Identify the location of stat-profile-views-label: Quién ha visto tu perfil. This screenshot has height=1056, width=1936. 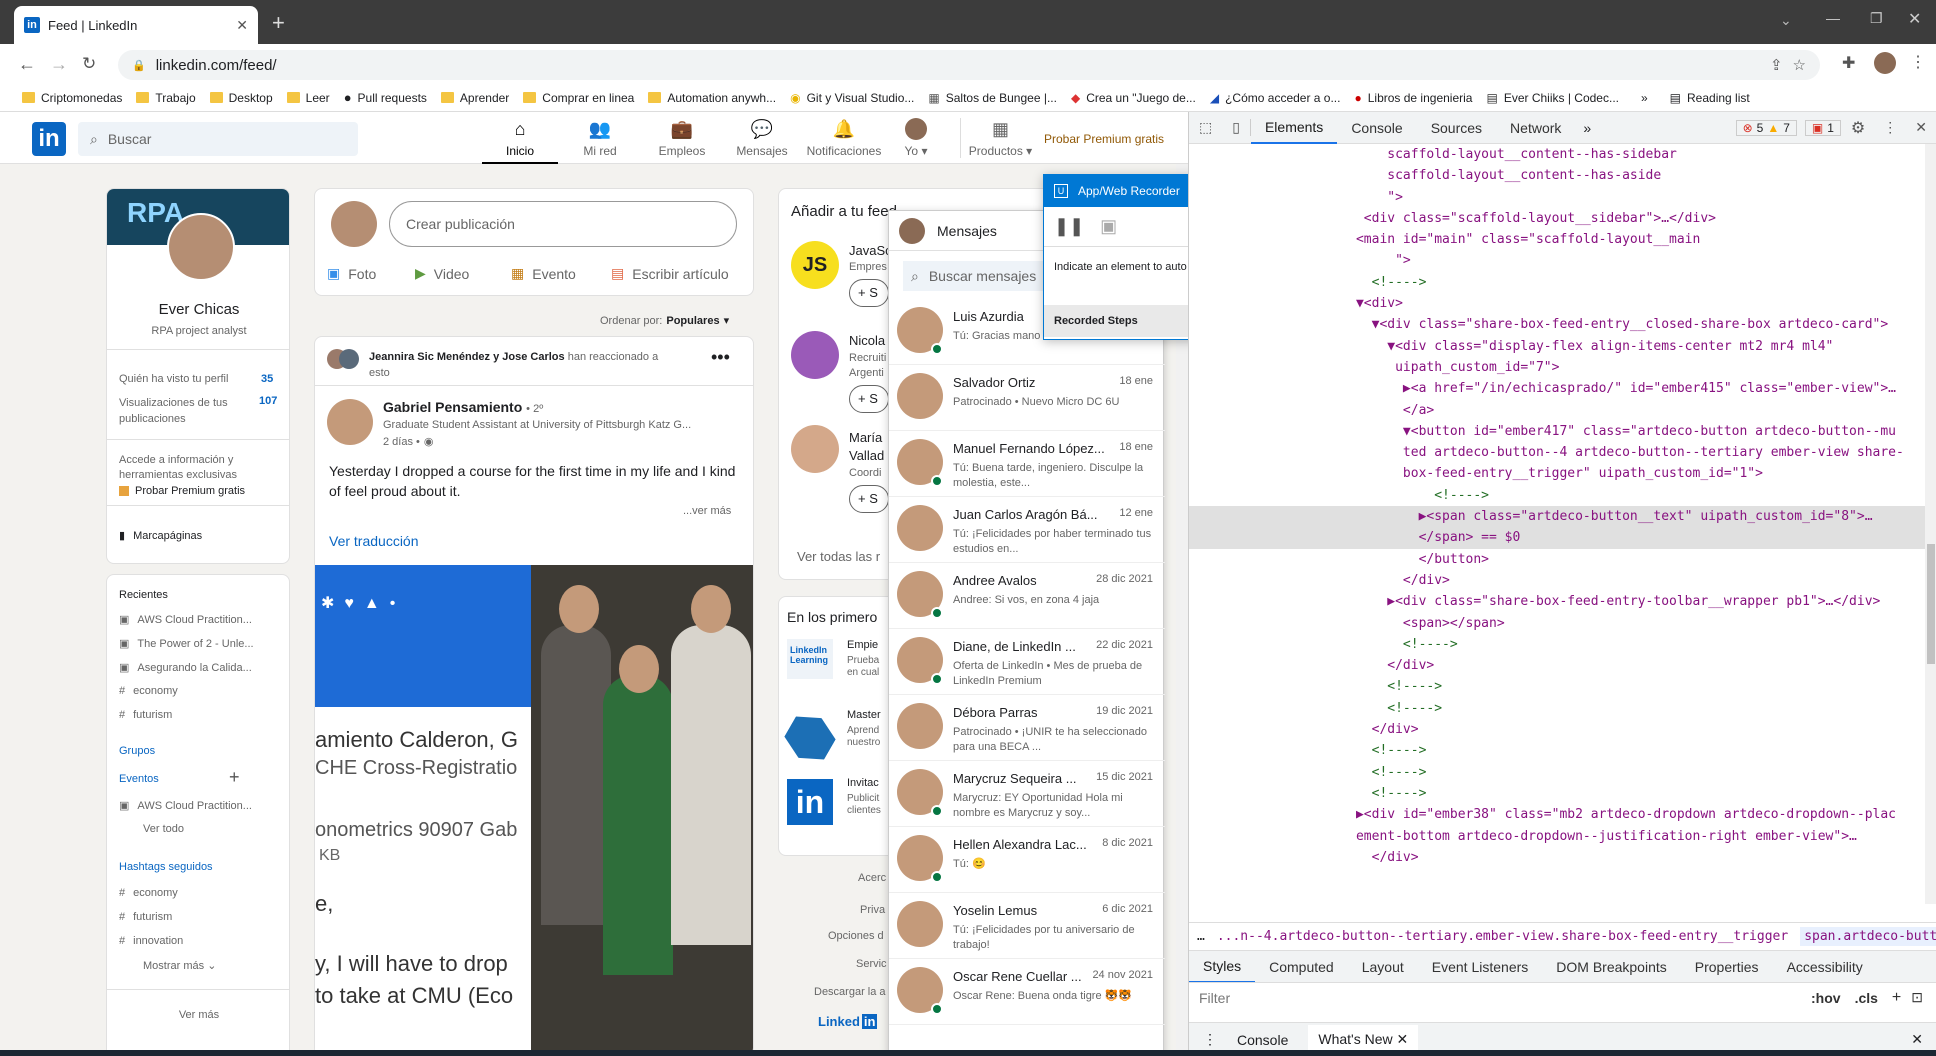
(189, 379).